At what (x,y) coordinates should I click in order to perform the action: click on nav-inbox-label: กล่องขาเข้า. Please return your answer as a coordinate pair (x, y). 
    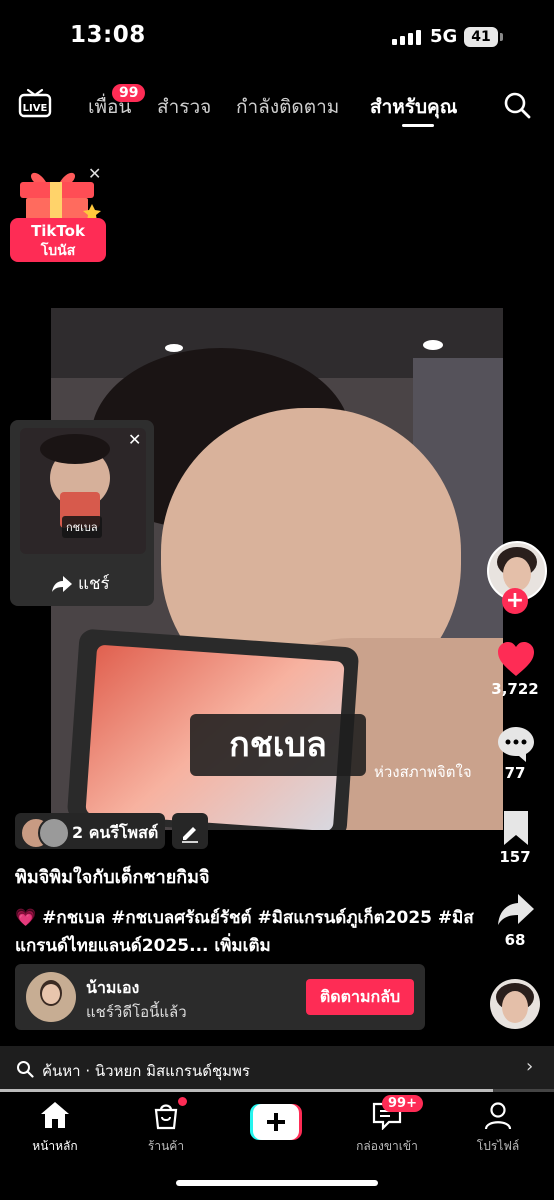
    Looking at the image, I should click on (387, 1146).